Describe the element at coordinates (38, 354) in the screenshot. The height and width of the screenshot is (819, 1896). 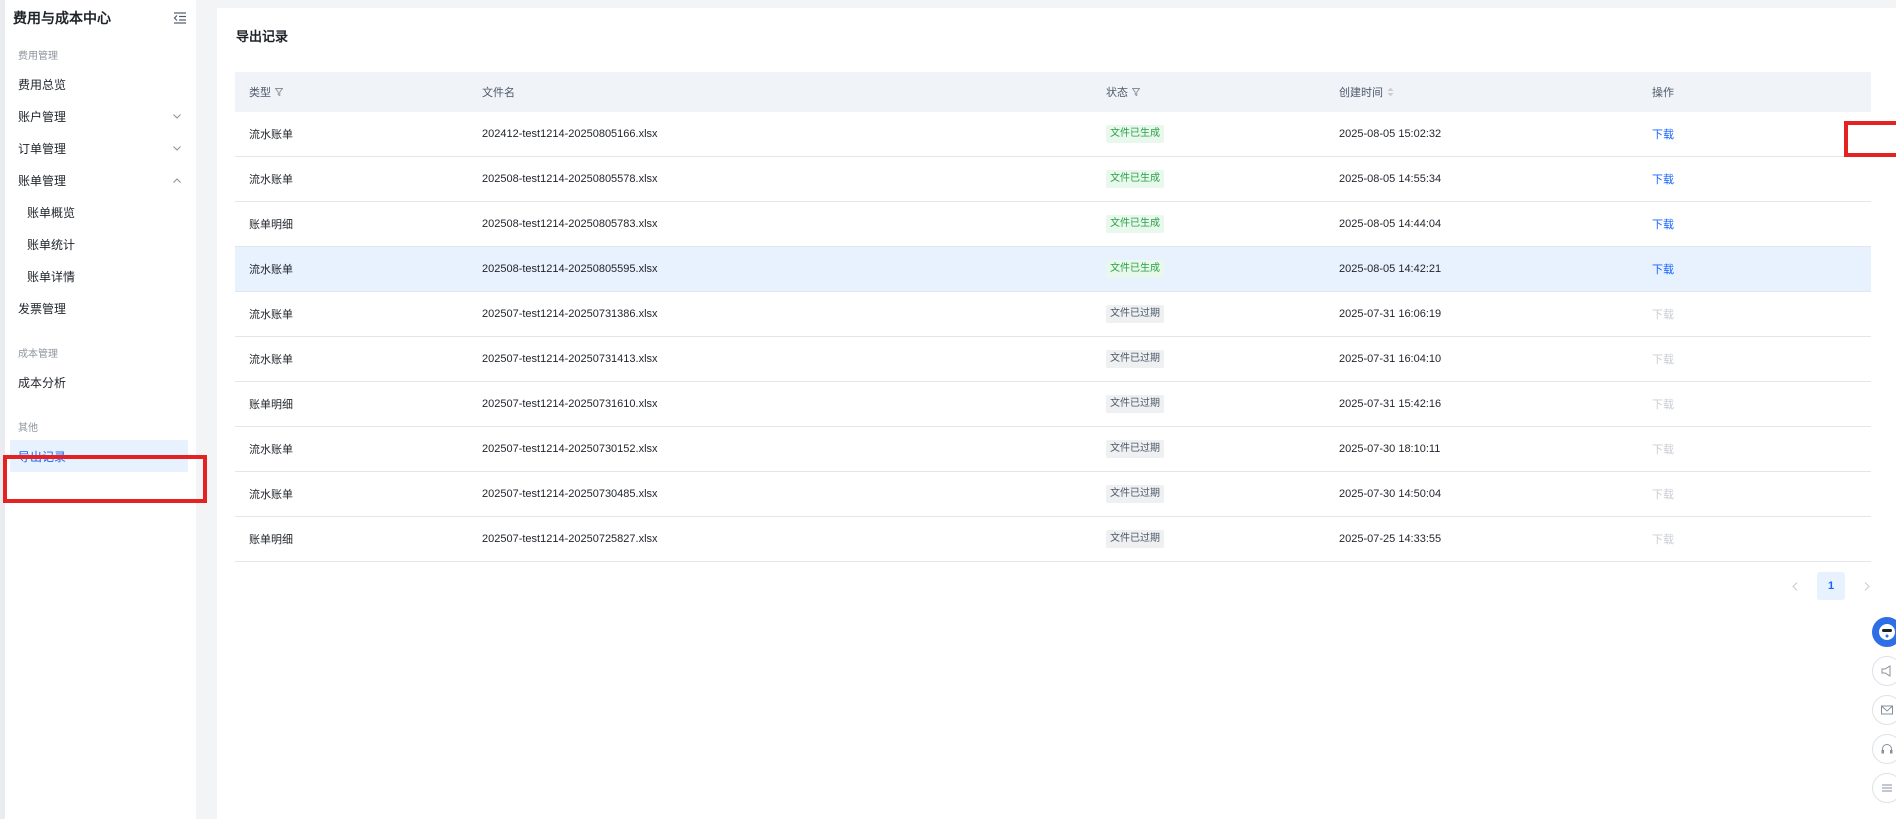
I see `group-label-cost: 成本管理` at that location.